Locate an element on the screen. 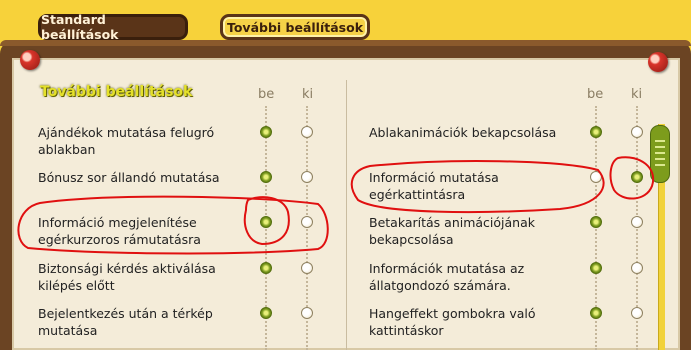 This screenshot has width=691, height=350. setting-label: Bónusz sor állandó mutatása is located at coordinates (129, 177).